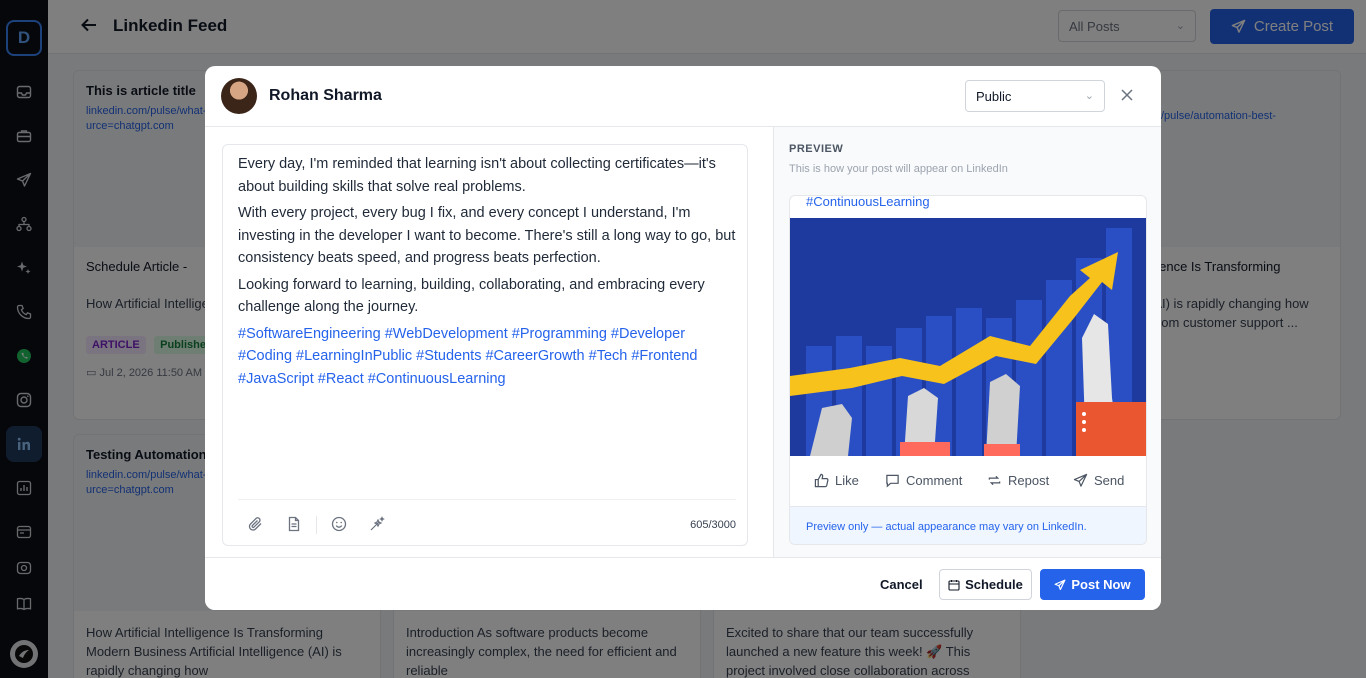 The width and height of the screenshot is (1366, 678). I want to click on cancel-button: Cancel, so click(901, 584).